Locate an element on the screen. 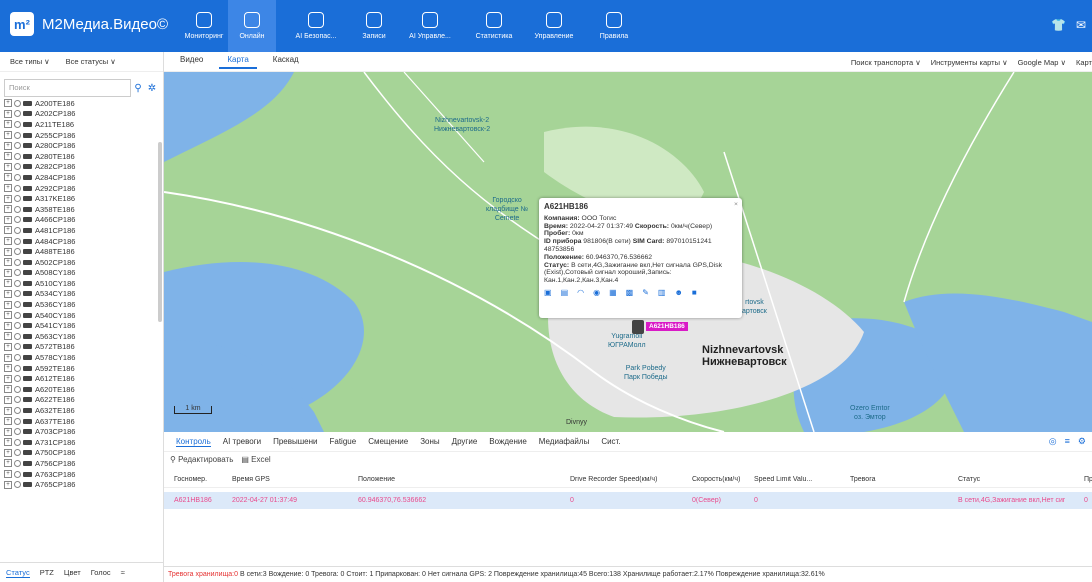  locate-icon: ◎ is located at coordinates (1053, 441).